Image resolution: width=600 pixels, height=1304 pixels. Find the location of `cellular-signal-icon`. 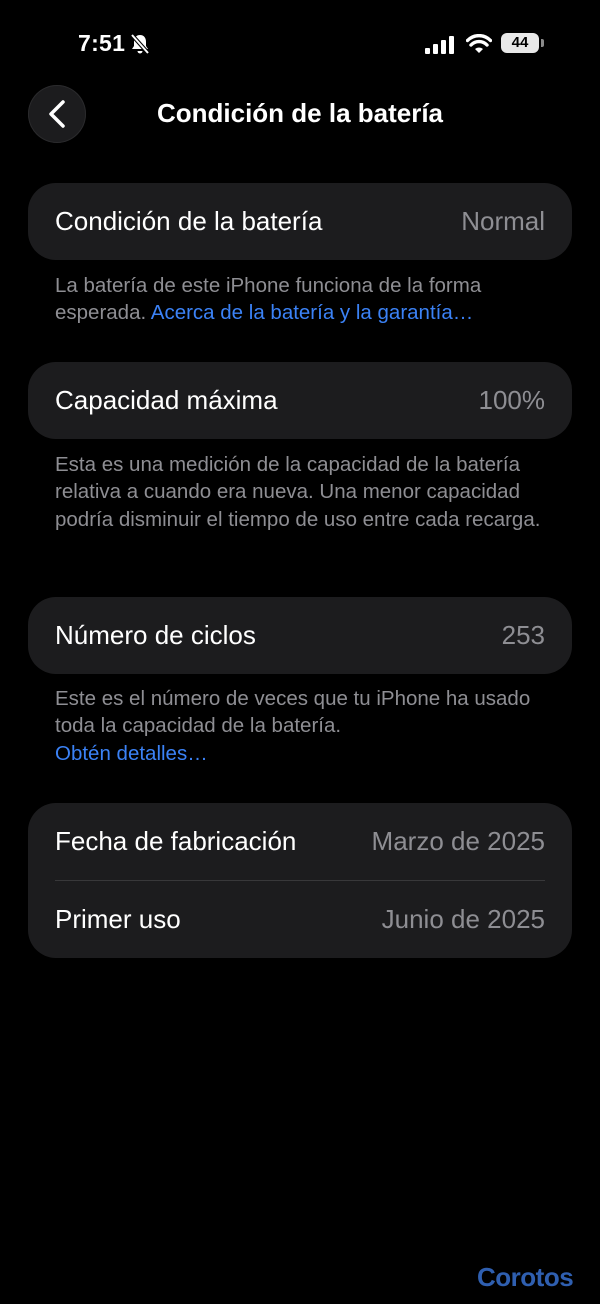

cellular-signal-icon is located at coordinates (439, 45).